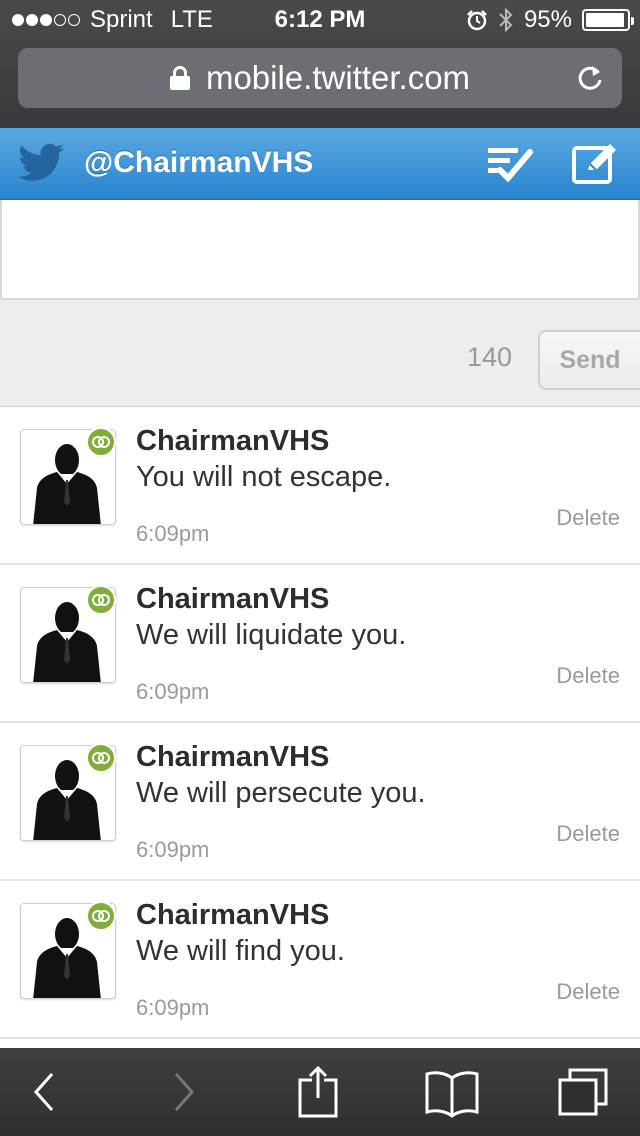 The image size is (640, 1136). Describe the element at coordinates (452, 1092) in the screenshot. I see `bookmarks-icon` at that location.